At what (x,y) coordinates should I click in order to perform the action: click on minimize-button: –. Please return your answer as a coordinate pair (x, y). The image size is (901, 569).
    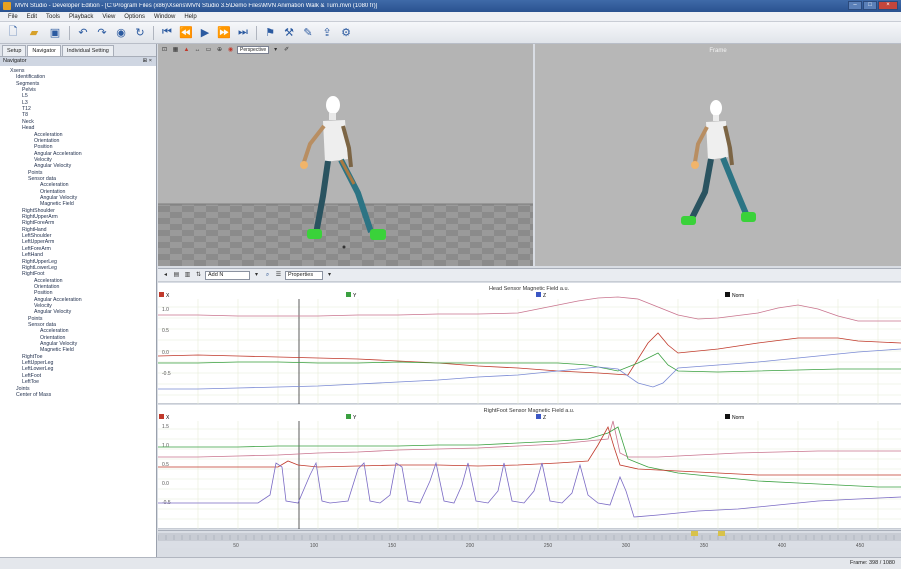
    Looking at the image, I should click on (855, 5).